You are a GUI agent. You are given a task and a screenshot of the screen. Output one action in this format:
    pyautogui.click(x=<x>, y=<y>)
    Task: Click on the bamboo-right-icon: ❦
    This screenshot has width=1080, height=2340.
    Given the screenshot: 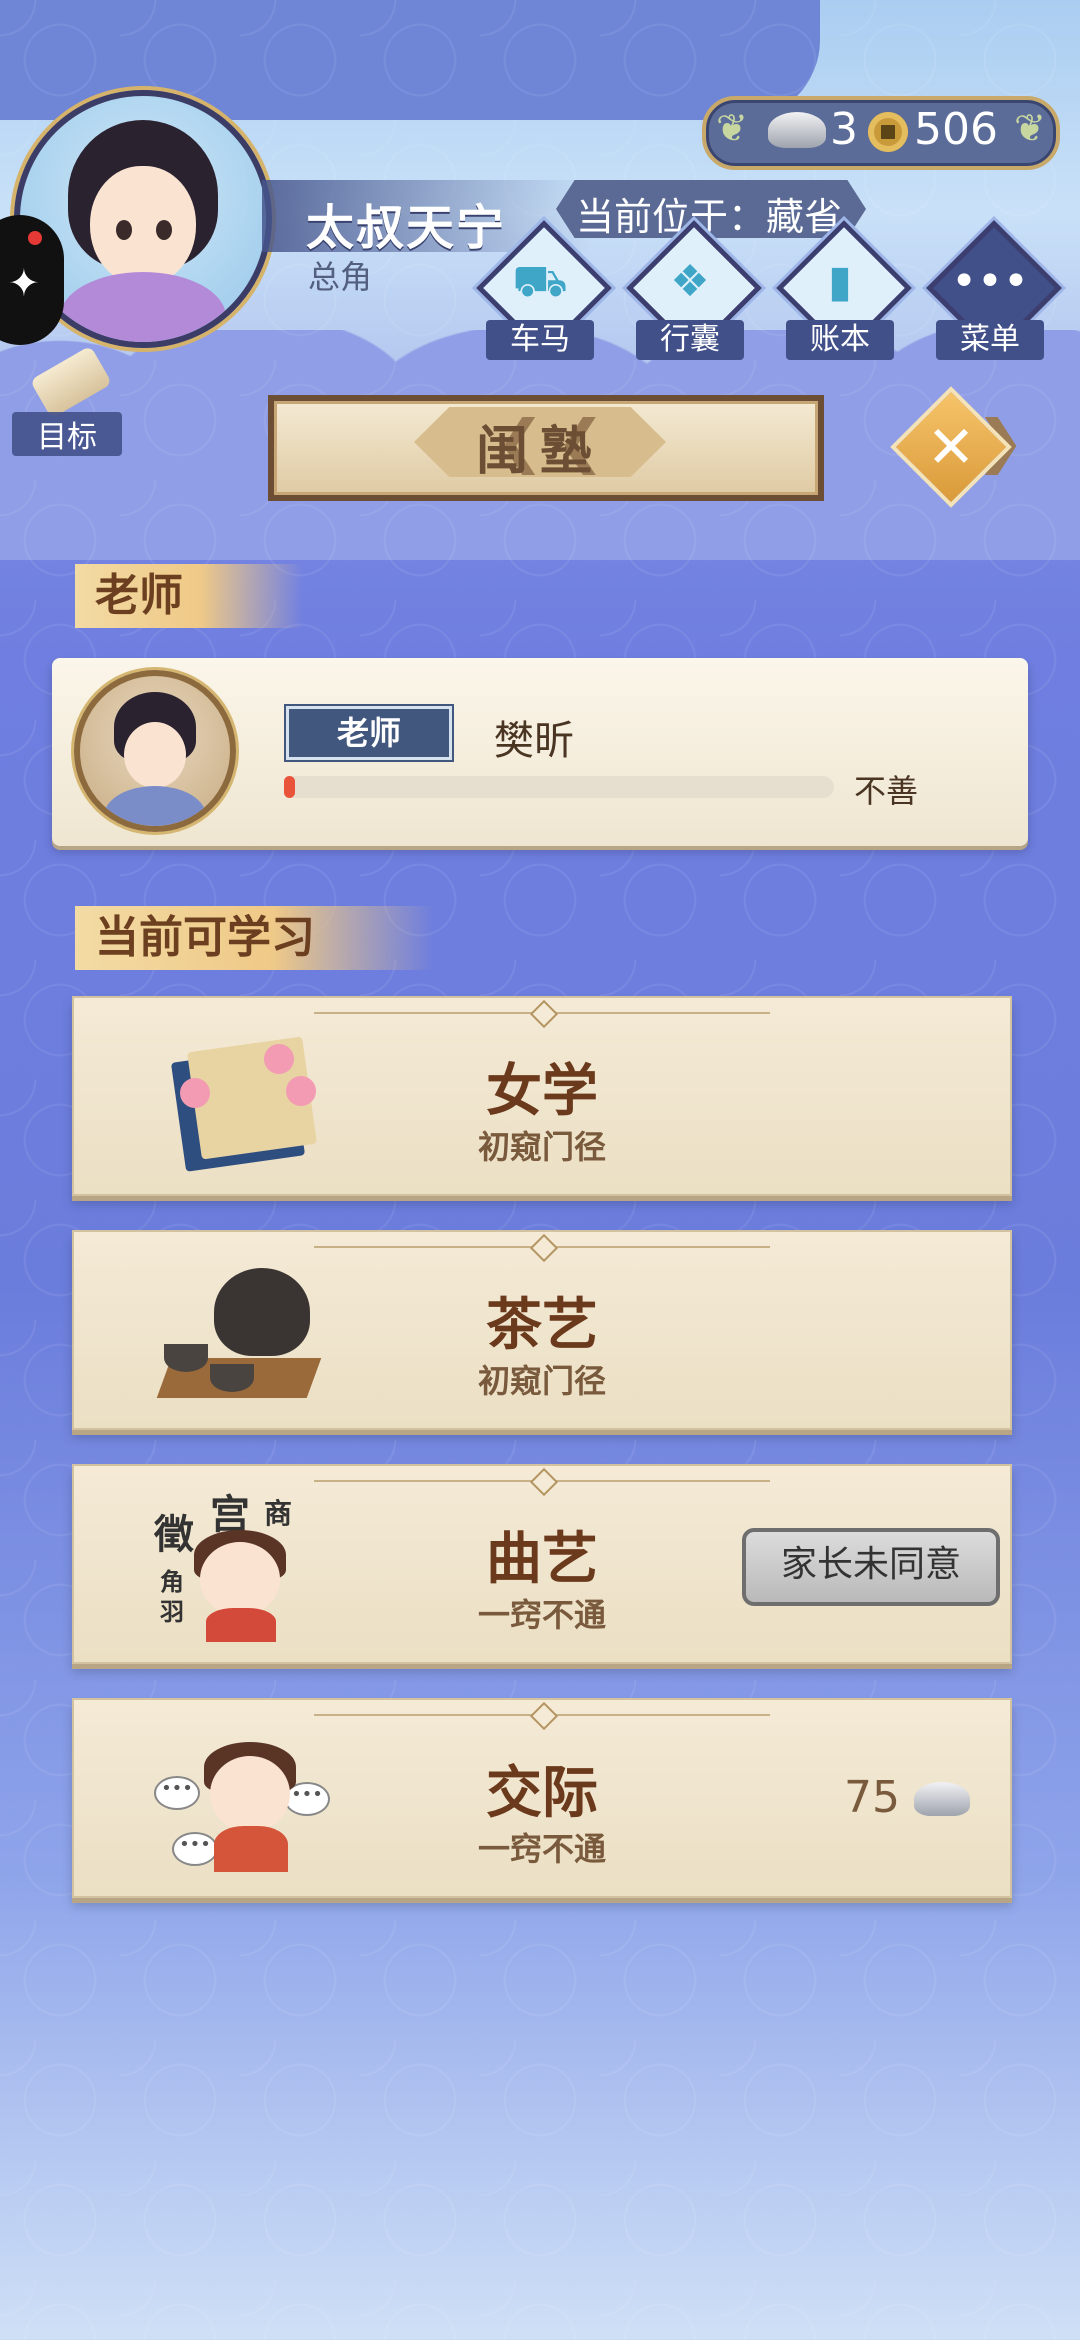 What is the action you would take?
    pyautogui.click(x=1030, y=128)
    